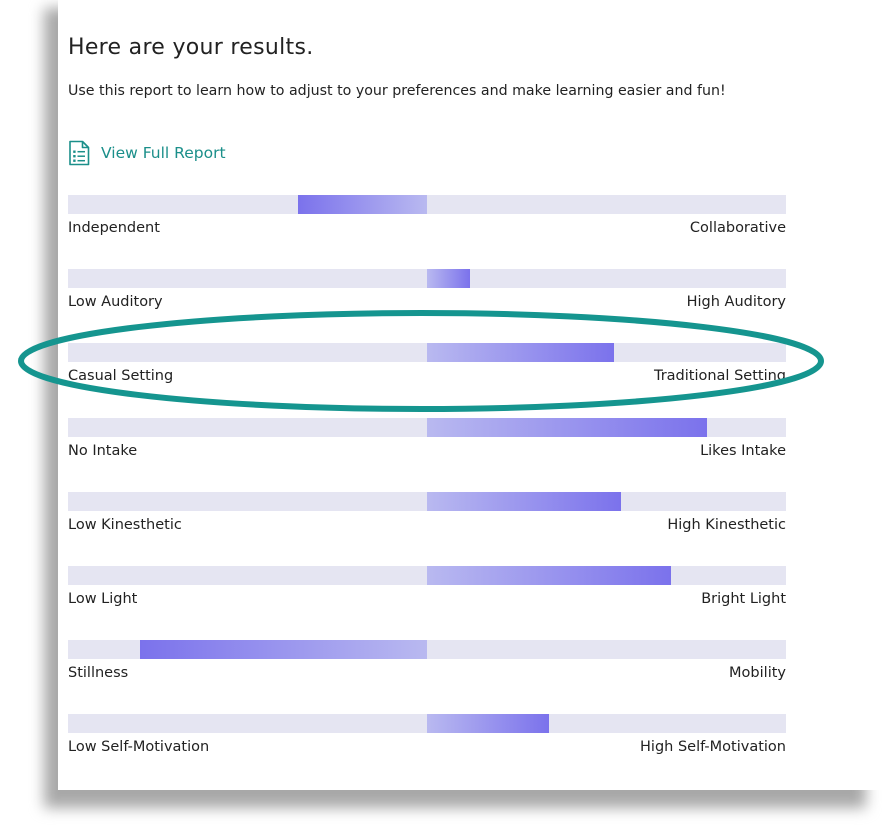  Describe the element at coordinates (427, 299) in the screenshot. I see `scale-auditory: Low Auditory High Auditory` at that location.